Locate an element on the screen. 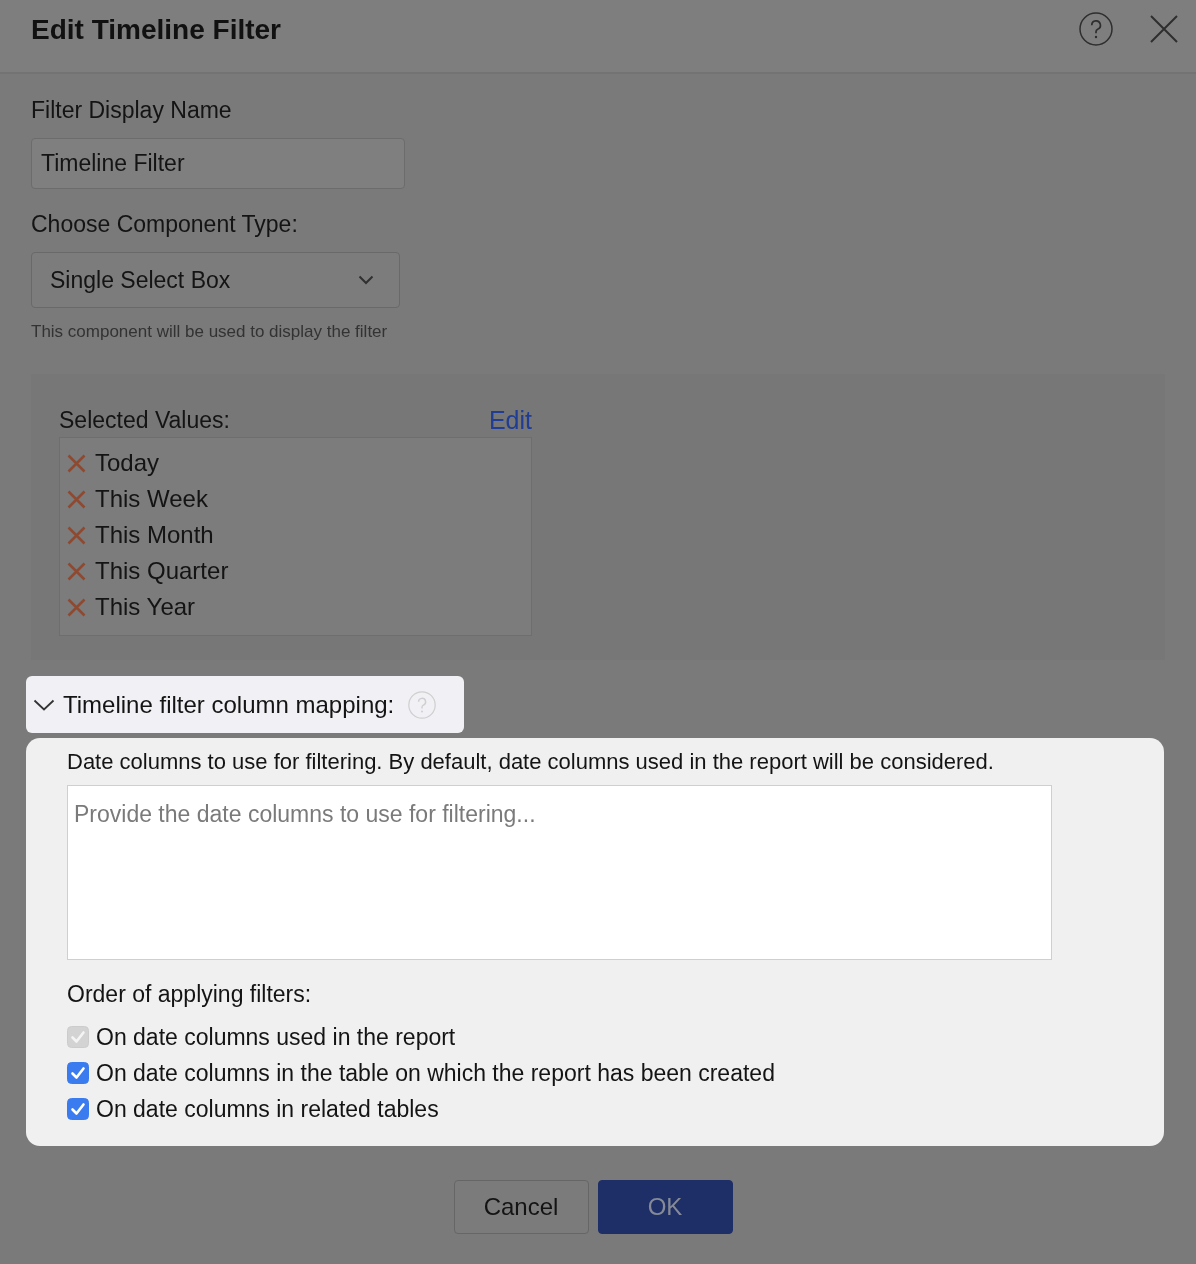  checkbox-label: On date columns in the table on which the report has been created is located at coordinates (435, 1073).